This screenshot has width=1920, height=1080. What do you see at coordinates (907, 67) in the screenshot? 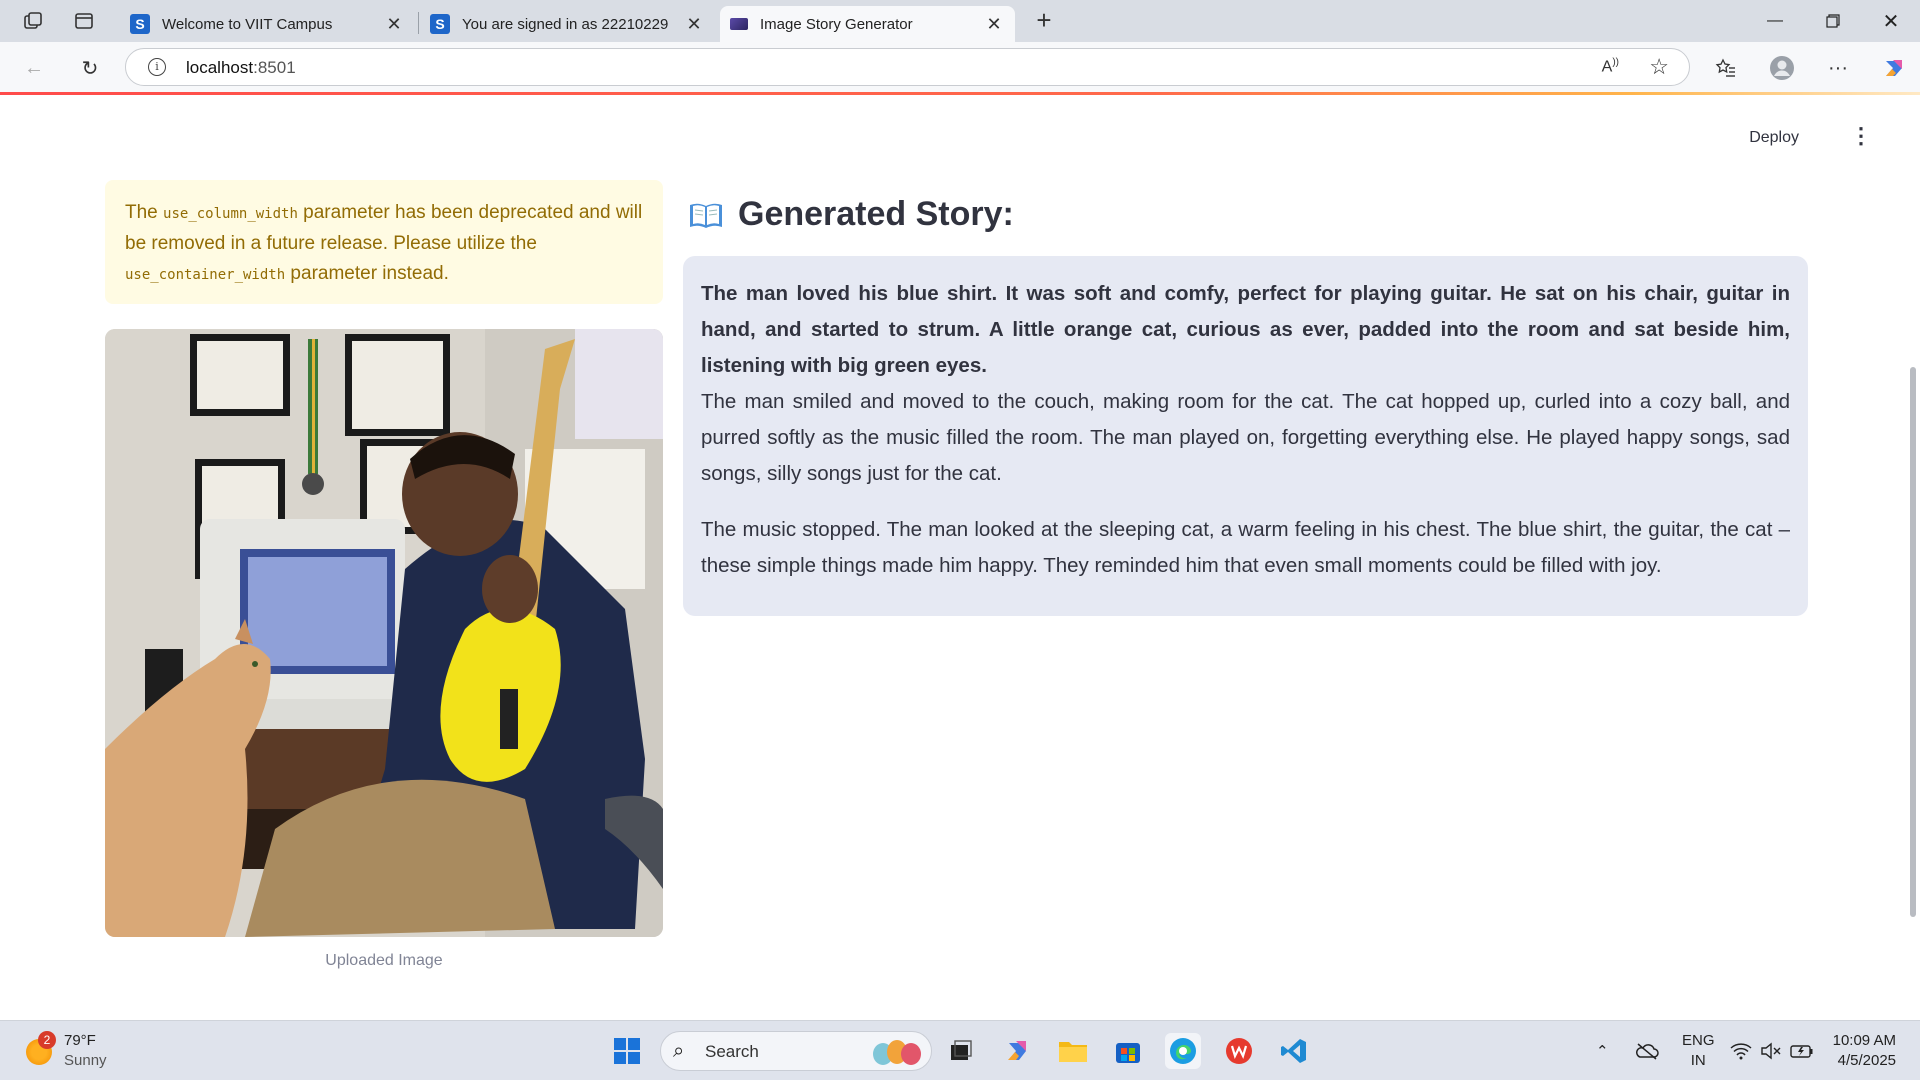
I see `address-bar: i localhost:8501 A)) ☆` at bounding box center [907, 67].